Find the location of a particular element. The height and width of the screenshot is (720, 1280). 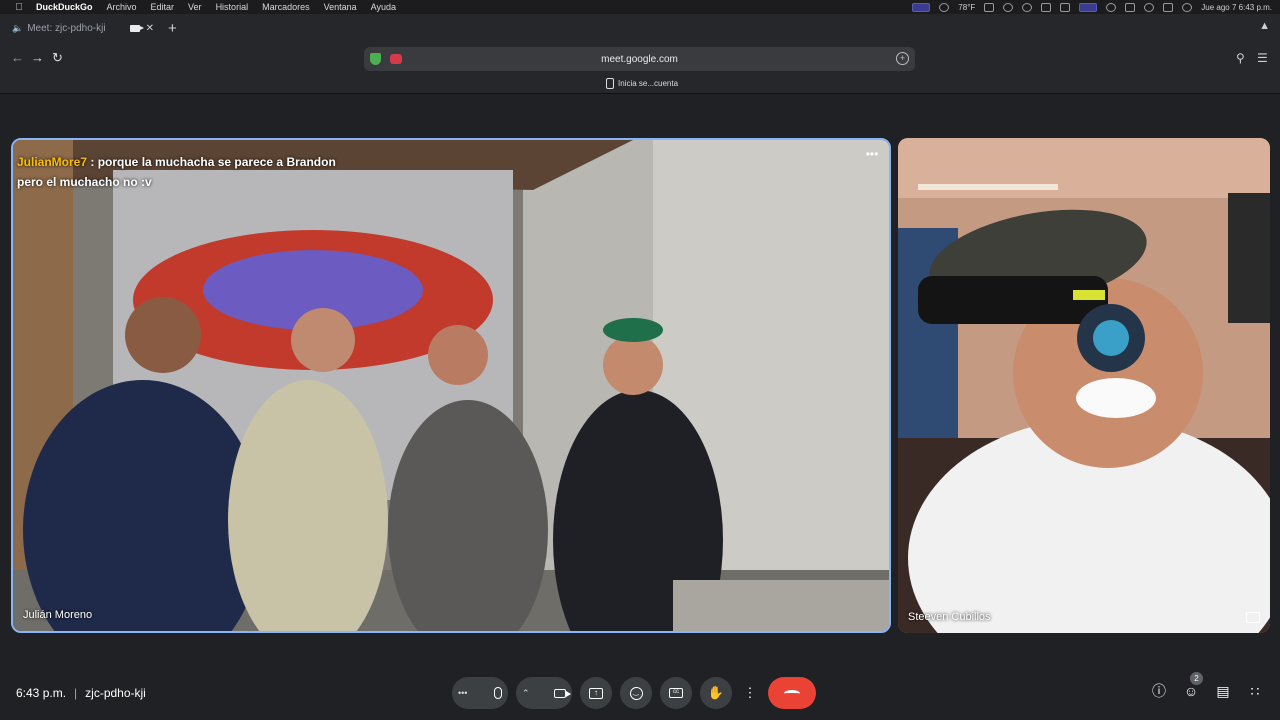

siri-icon is located at coordinates (1187, 7).